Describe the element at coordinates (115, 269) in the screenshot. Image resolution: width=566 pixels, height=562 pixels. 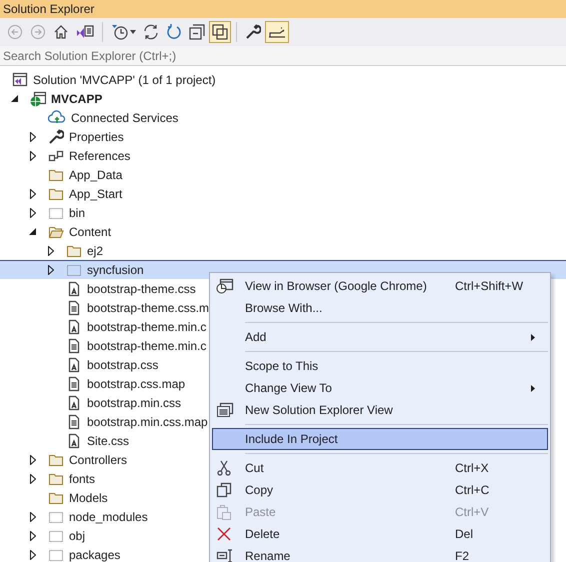
I see `tree-item-label: syncfusion` at that location.